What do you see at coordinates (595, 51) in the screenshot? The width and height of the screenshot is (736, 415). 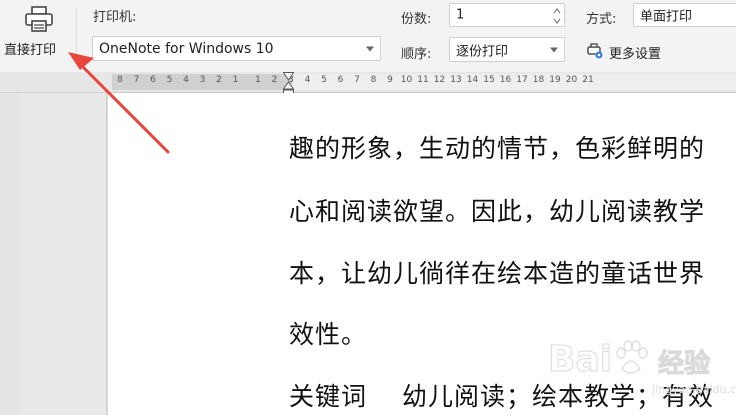 I see `settings-printer-icon` at bounding box center [595, 51].